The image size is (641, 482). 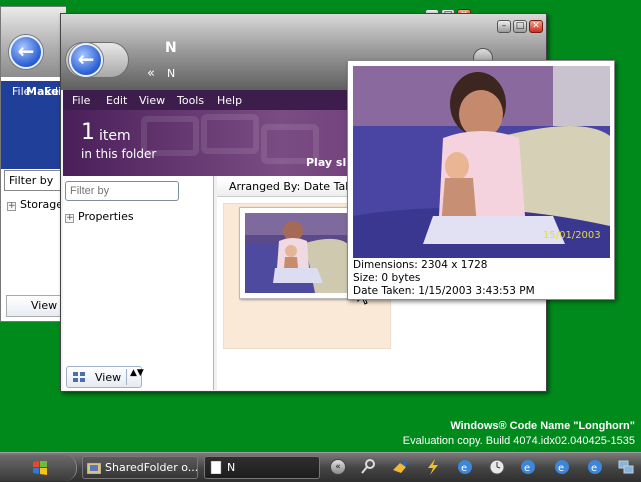 What do you see at coordinates (542, 426) in the screenshot?
I see `watermark-title: Windows® Code Name "Longhorn"` at bounding box center [542, 426].